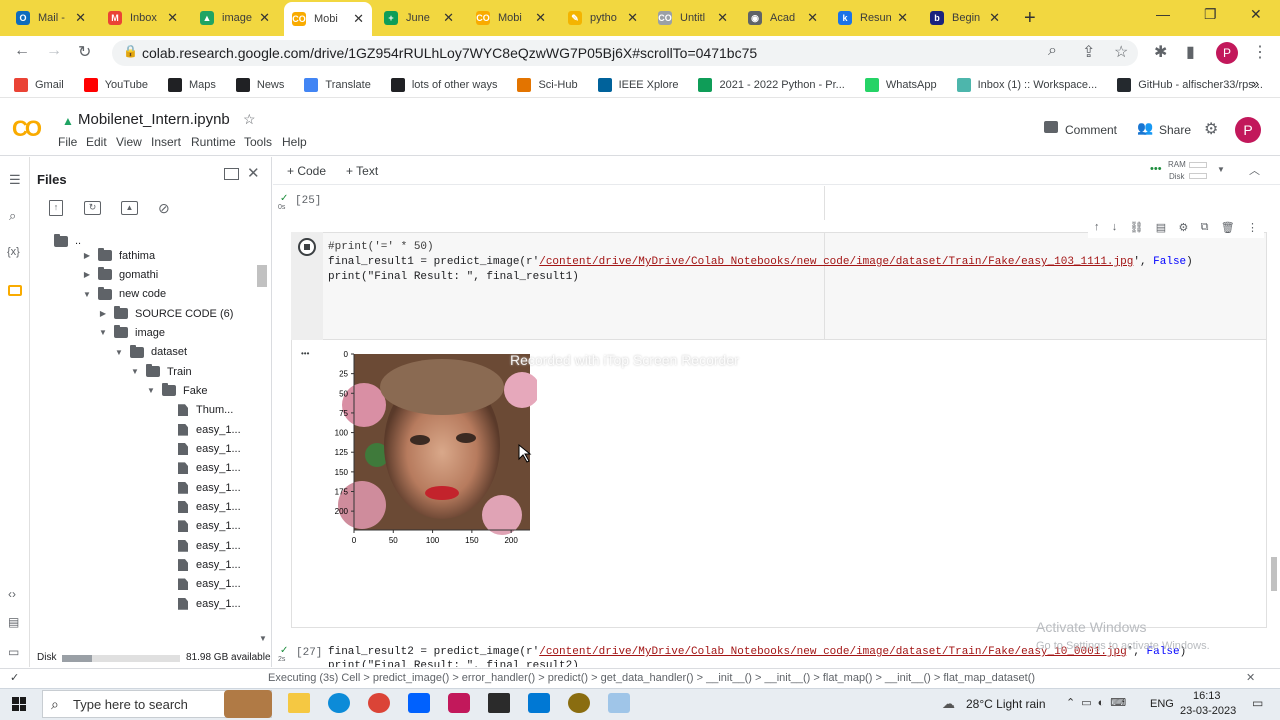  Describe the element at coordinates (56, 208) in the screenshot. I see `upload-icon: ↑` at that location.